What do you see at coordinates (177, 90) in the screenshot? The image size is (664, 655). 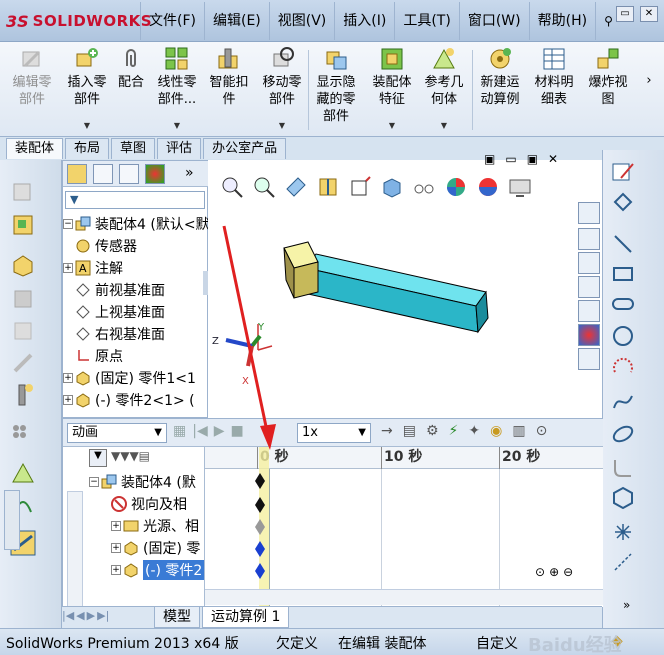 I see `linear-pattern-button: 线性零 部件... ▼` at bounding box center [177, 90].